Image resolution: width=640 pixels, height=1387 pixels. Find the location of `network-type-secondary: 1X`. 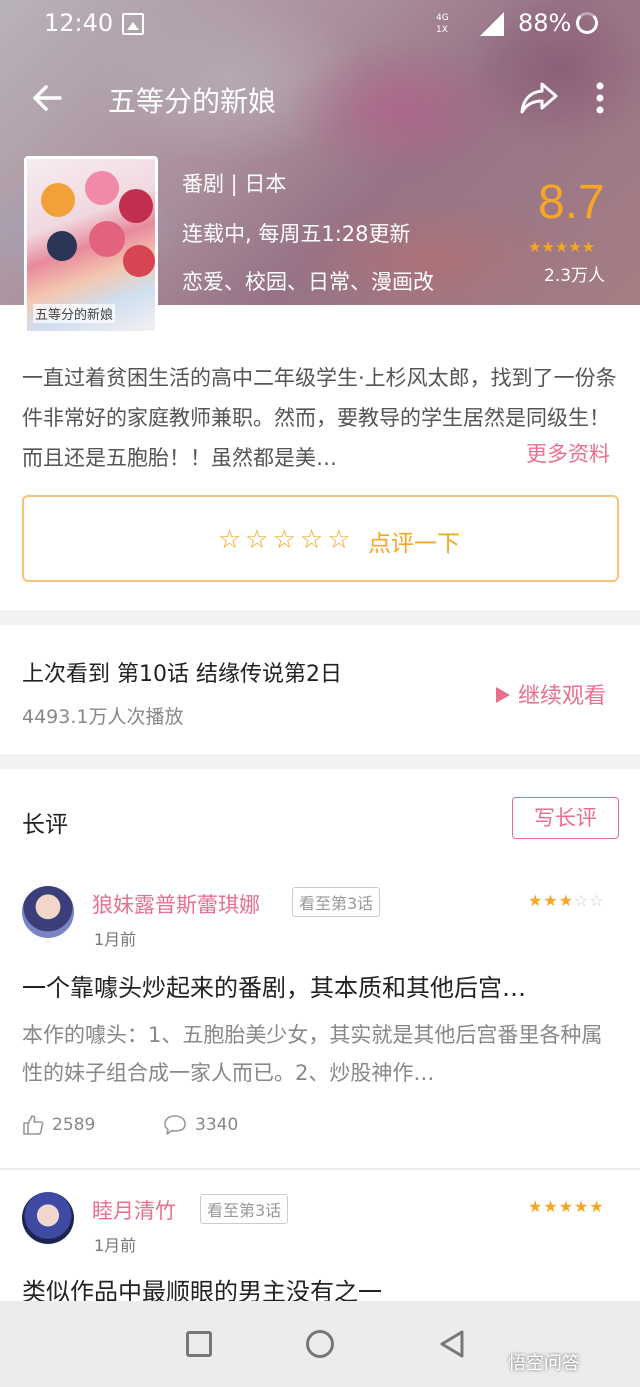

network-type-secondary: 1X is located at coordinates (442, 30).